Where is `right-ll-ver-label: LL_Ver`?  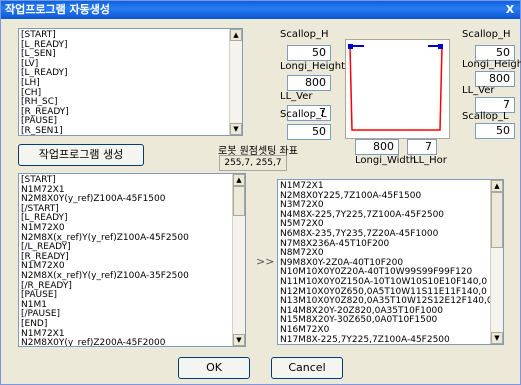 right-ll-ver-label: LL_Ver is located at coordinates (478, 90).